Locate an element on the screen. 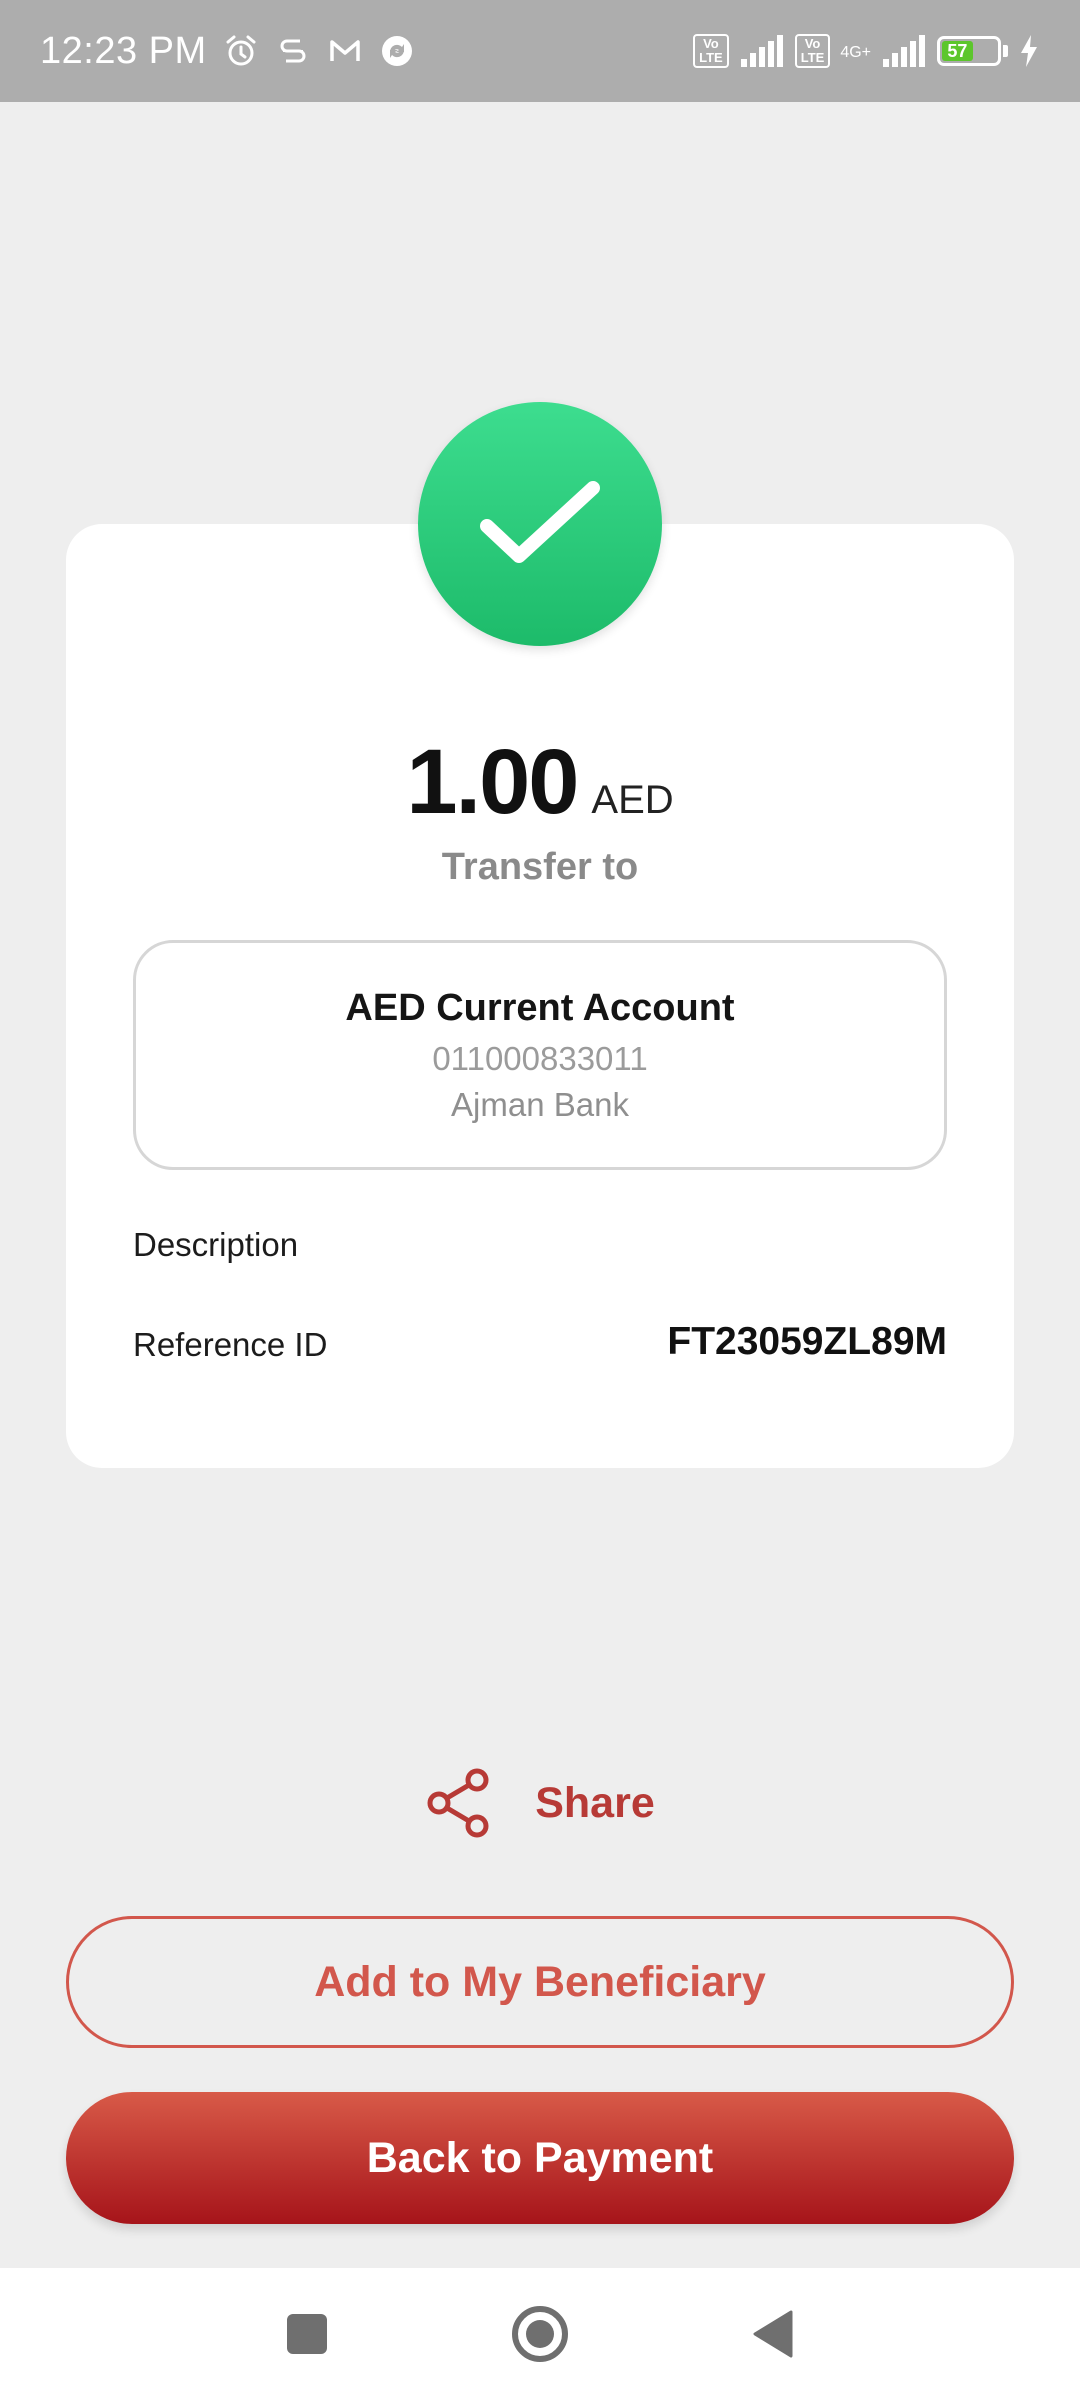 The height and width of the screenshot is (2400, 1080). home-button is located at coordinates (540, 2334).